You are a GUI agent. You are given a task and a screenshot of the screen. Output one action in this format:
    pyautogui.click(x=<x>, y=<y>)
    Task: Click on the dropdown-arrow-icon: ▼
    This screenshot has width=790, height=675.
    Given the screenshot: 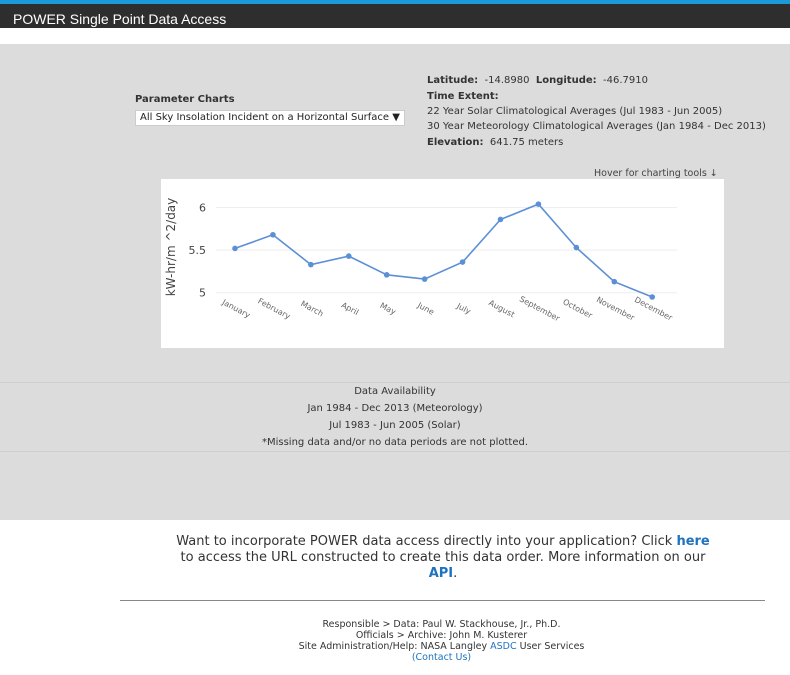 What is the action you would take?
    pyautogui.click(x=395, y=117)
    